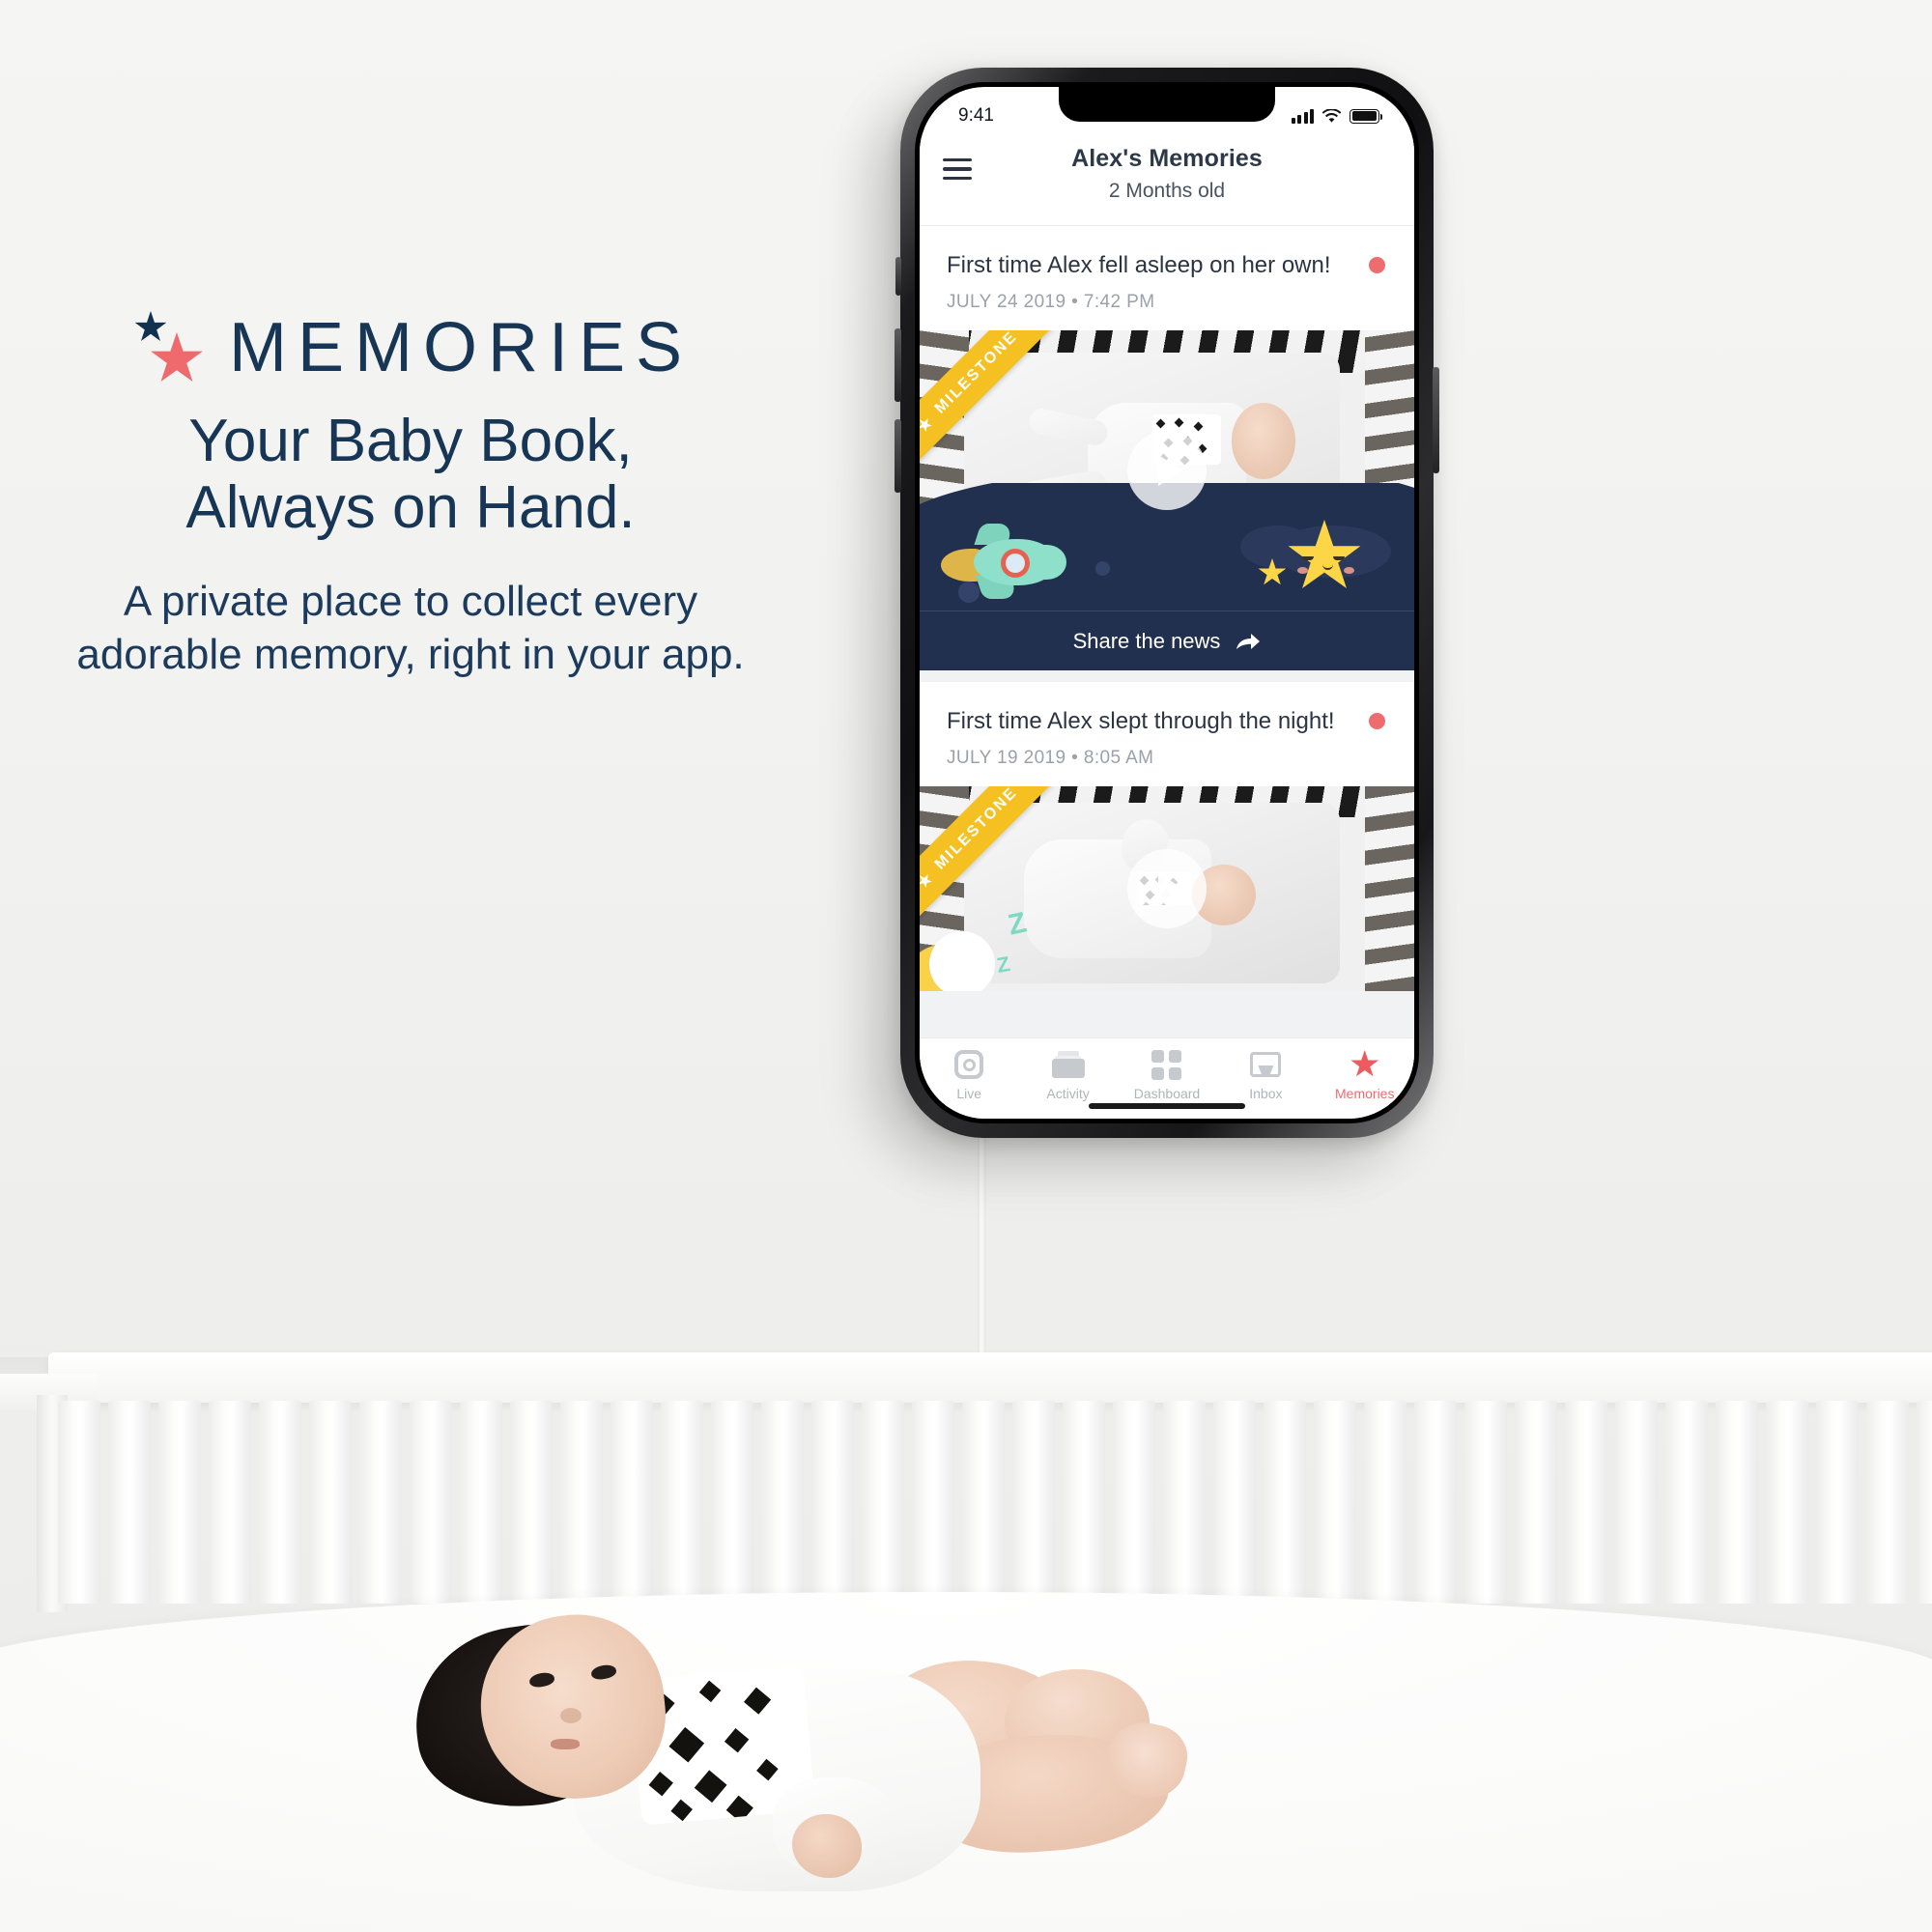 This screenshot has width=1932, height=1932. Describe the element at coordinates (1003, 561) in the screenshot. I see `rocket-icon` at that location.